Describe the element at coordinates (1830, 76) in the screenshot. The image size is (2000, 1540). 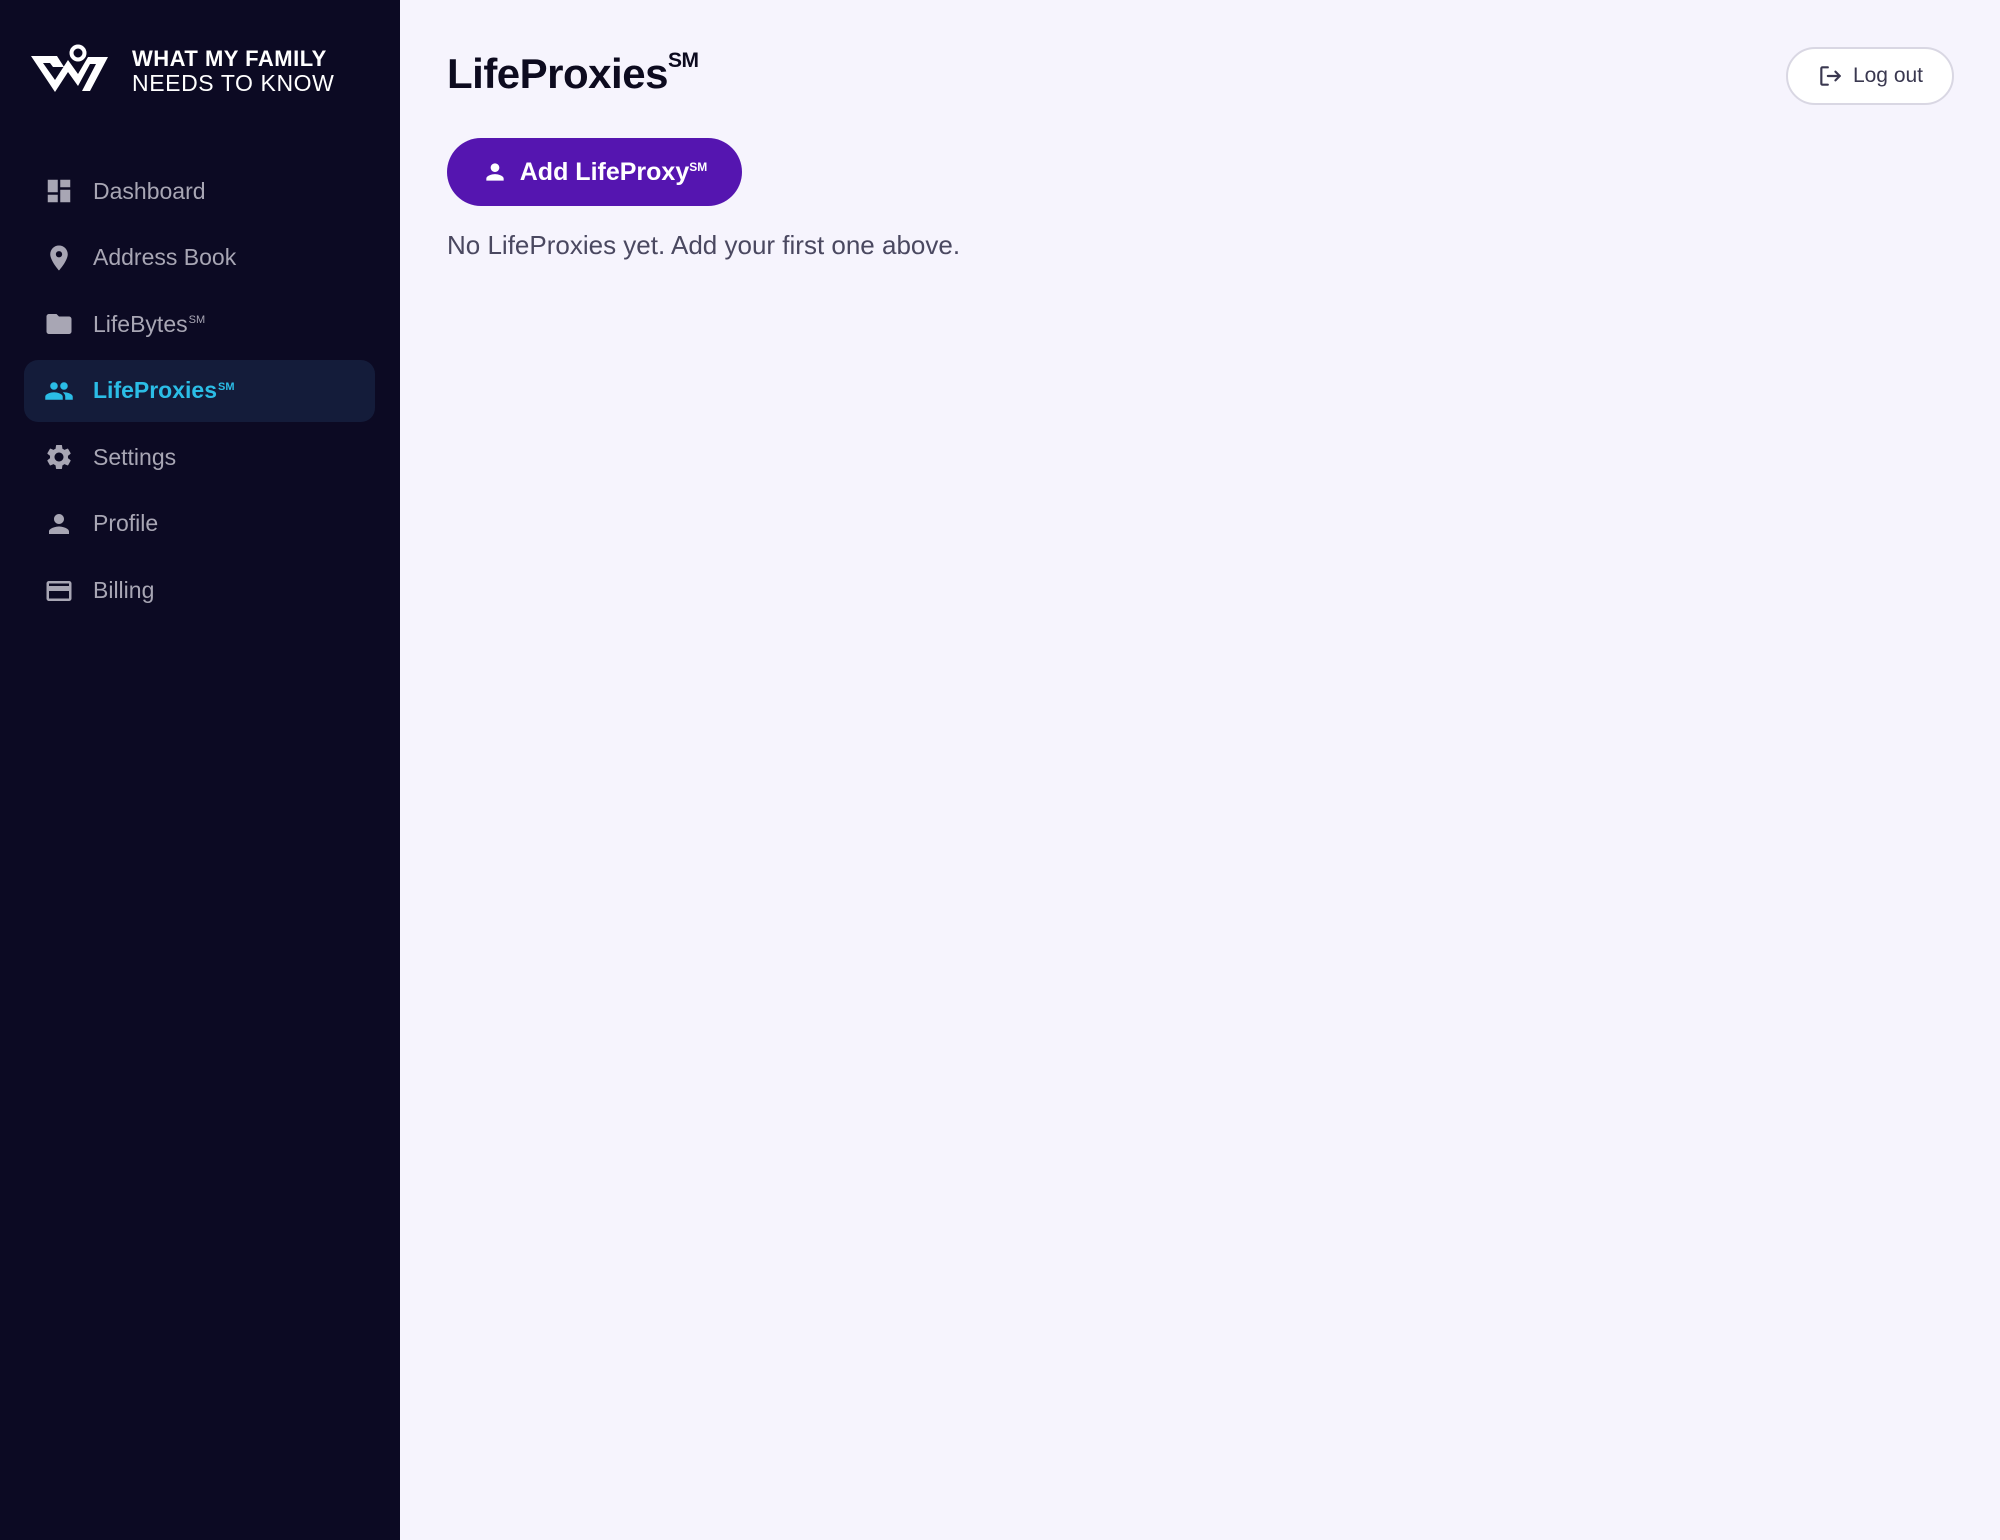
I see `logout-icon` at that location.